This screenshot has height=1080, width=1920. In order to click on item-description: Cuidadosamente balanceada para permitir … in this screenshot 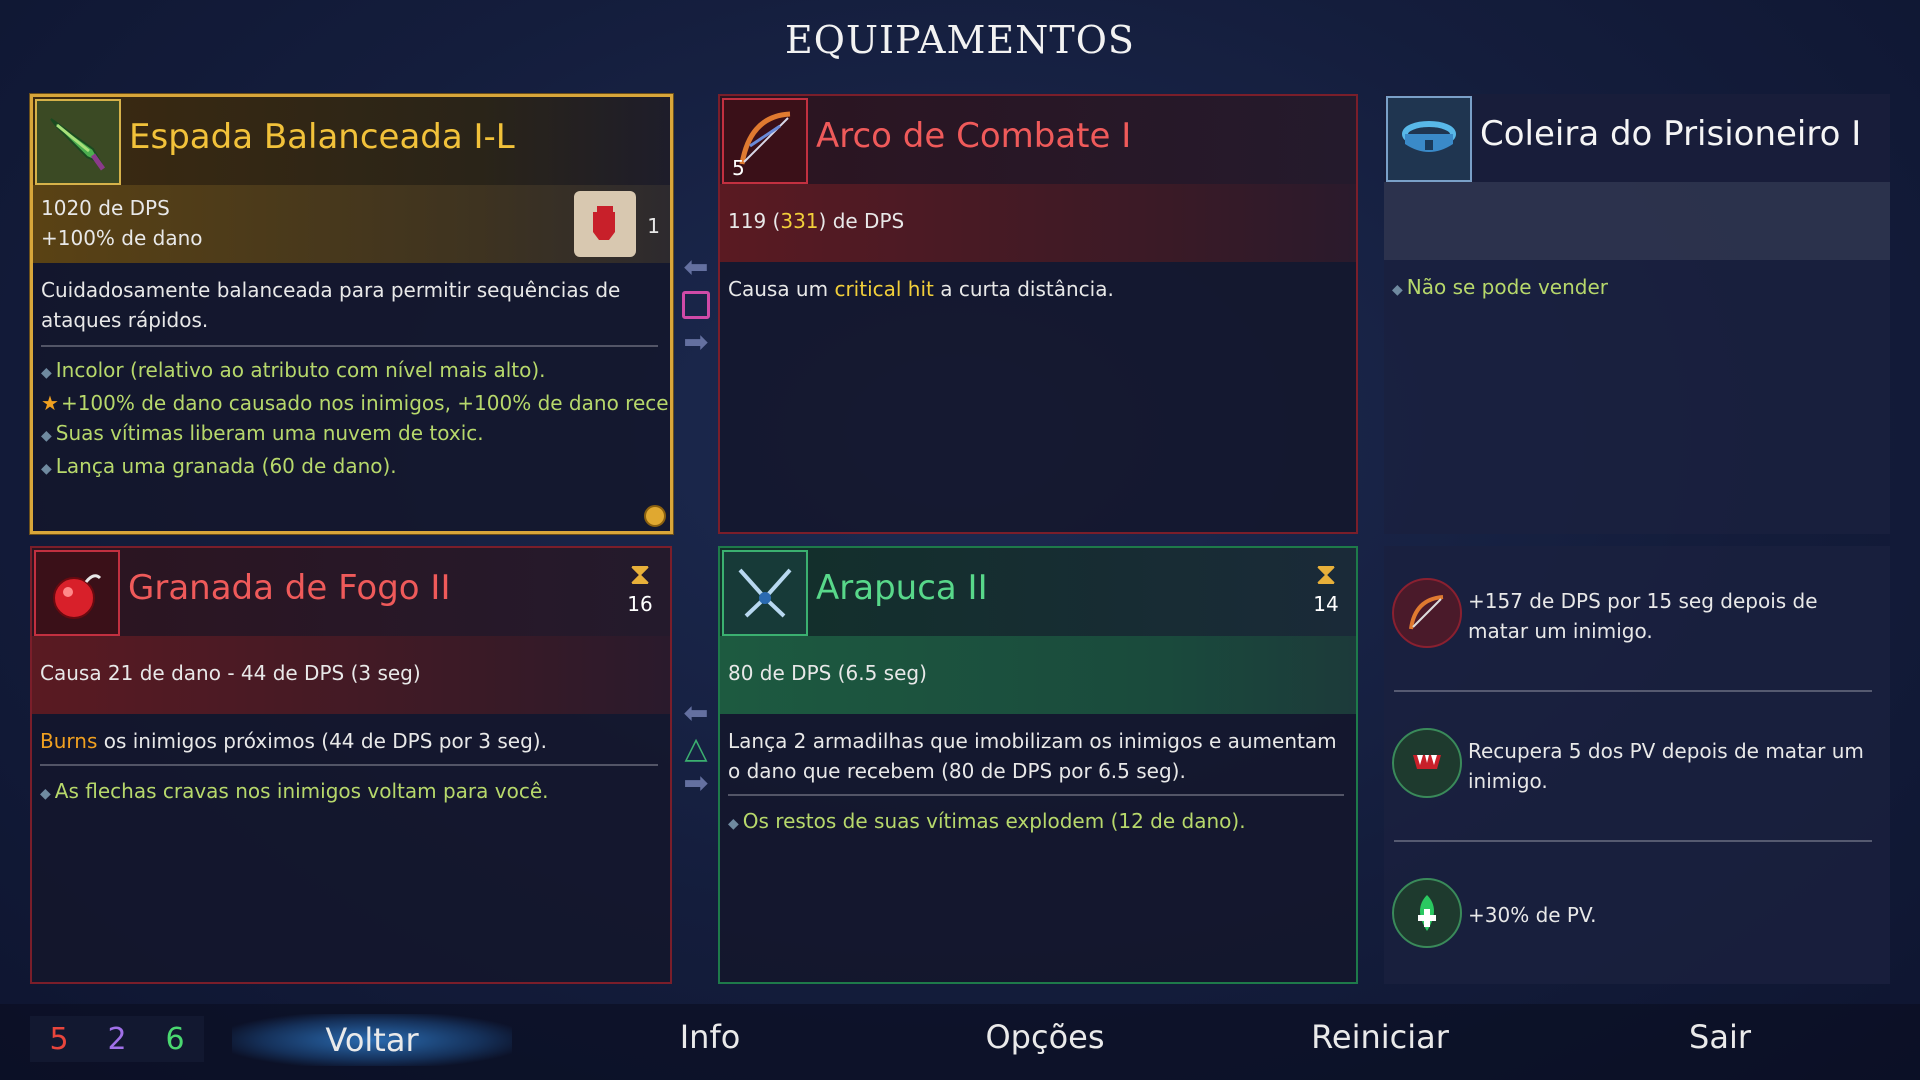, I will do `click(331, 305)`.